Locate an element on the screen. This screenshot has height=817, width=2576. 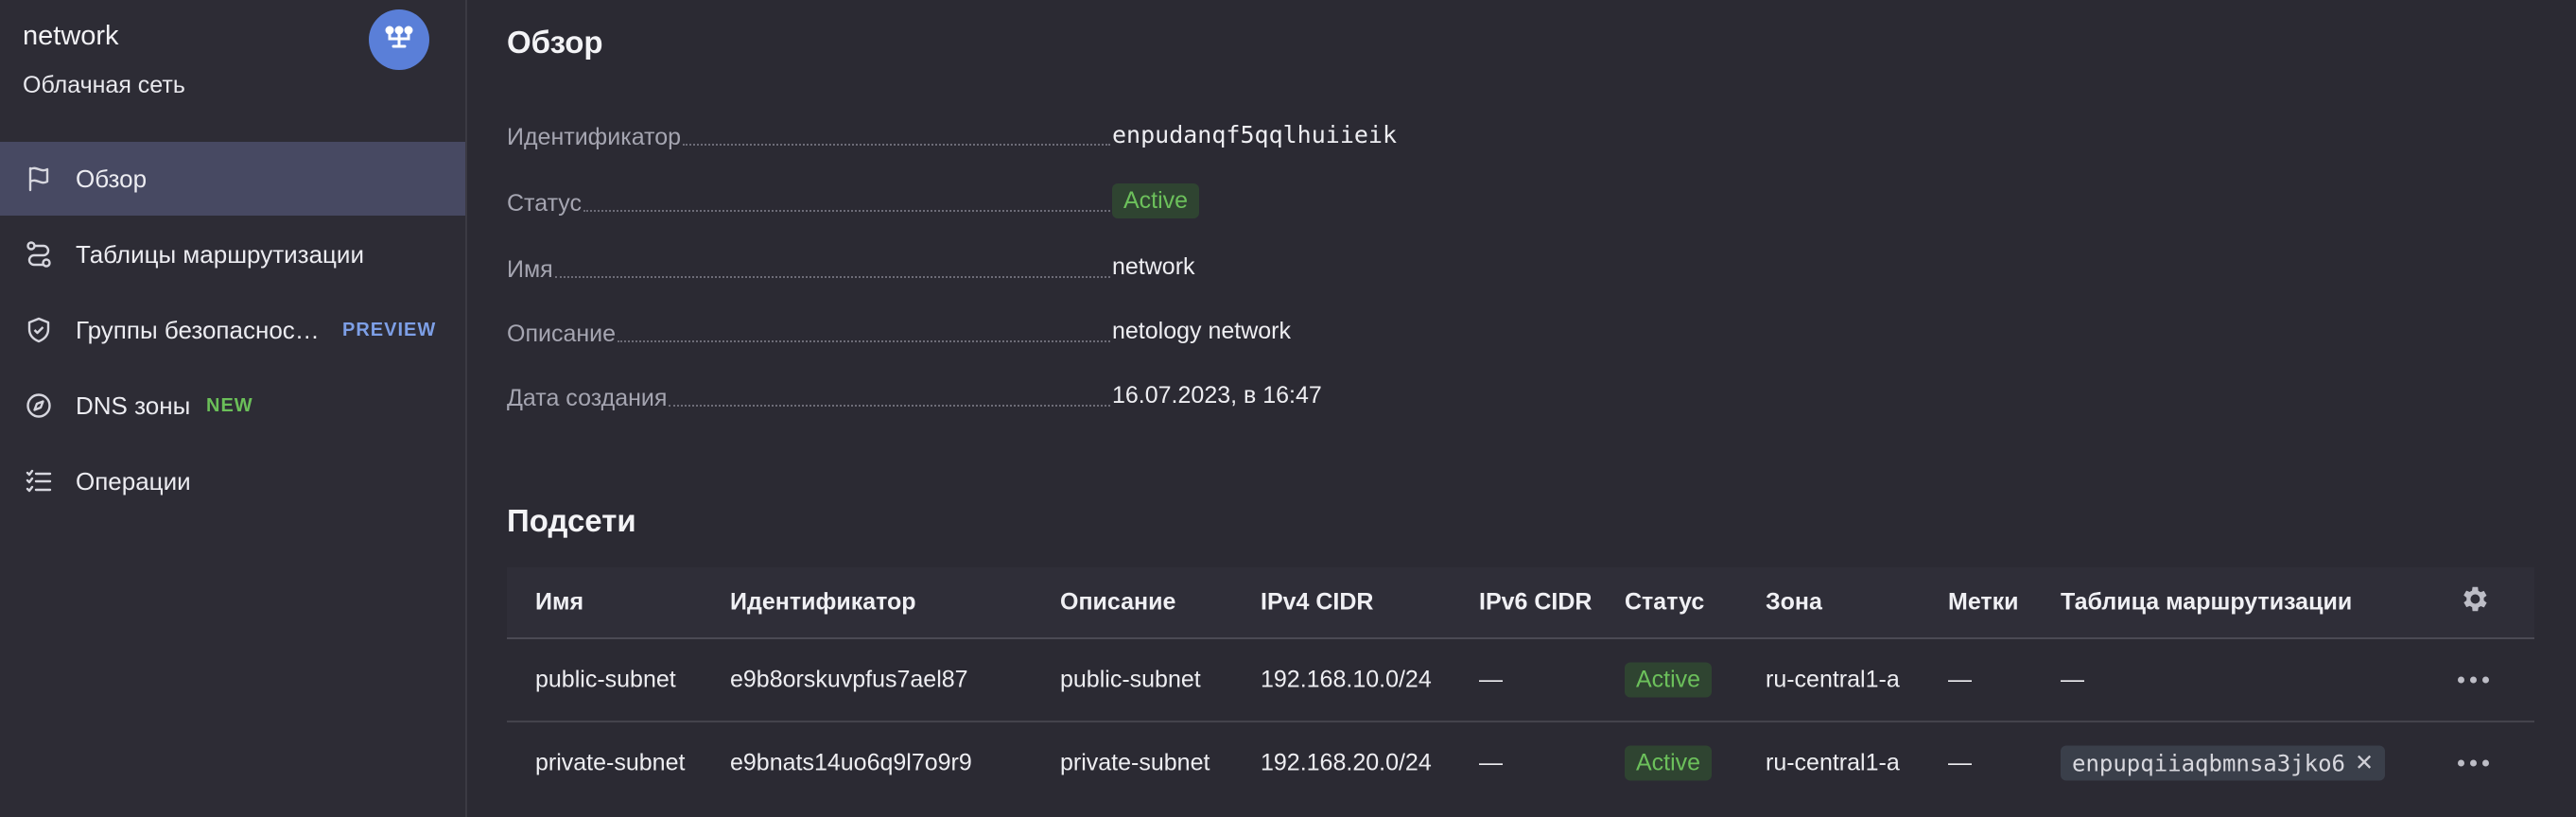
sidebar-item-security-groups: Группы безопаснос… PREVIEW is located at coordinates (232, 330).